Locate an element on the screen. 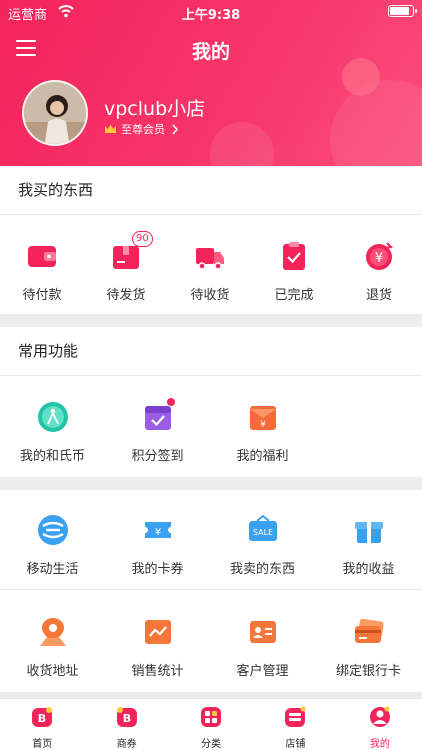 This screenshot has width=422, height=750. service-label: 绑定银行卡 is located at coordinates (368, 671).